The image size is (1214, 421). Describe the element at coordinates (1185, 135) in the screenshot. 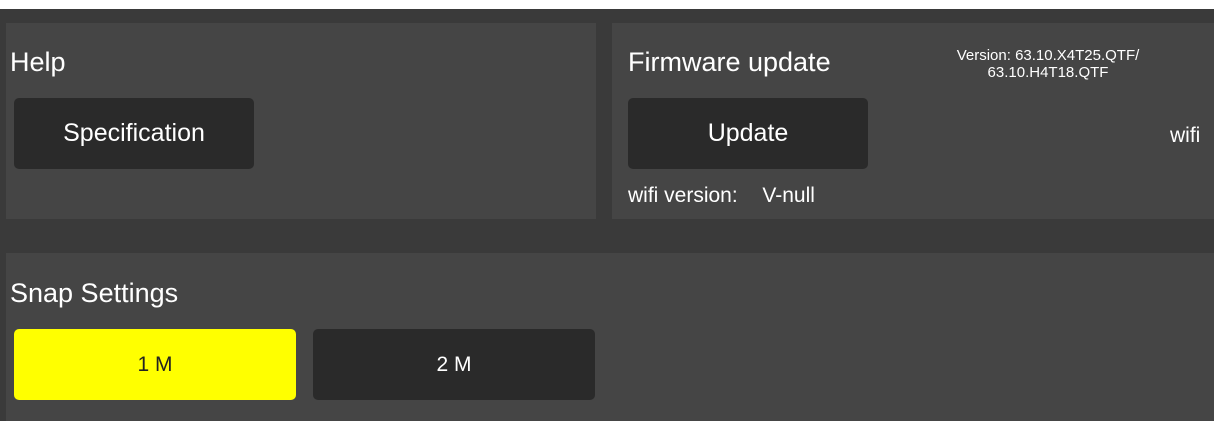

I see `wifi-label-truncated: wifi` at that location.